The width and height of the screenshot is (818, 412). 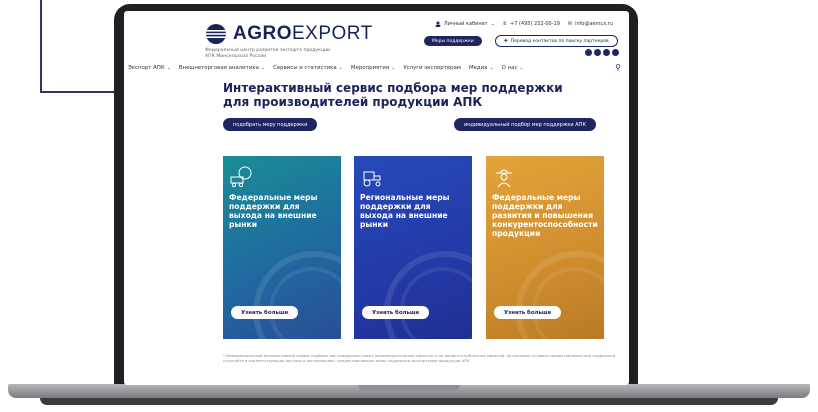 I want to click on search-icon: ⚲, so click(x=618, y=67).